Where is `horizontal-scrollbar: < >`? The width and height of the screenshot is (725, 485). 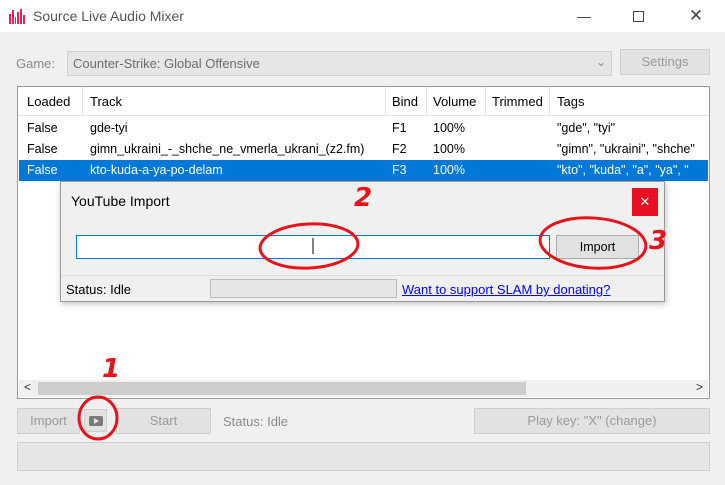
horizontal-scrollbar: < > is located at coordinates (363, 388).